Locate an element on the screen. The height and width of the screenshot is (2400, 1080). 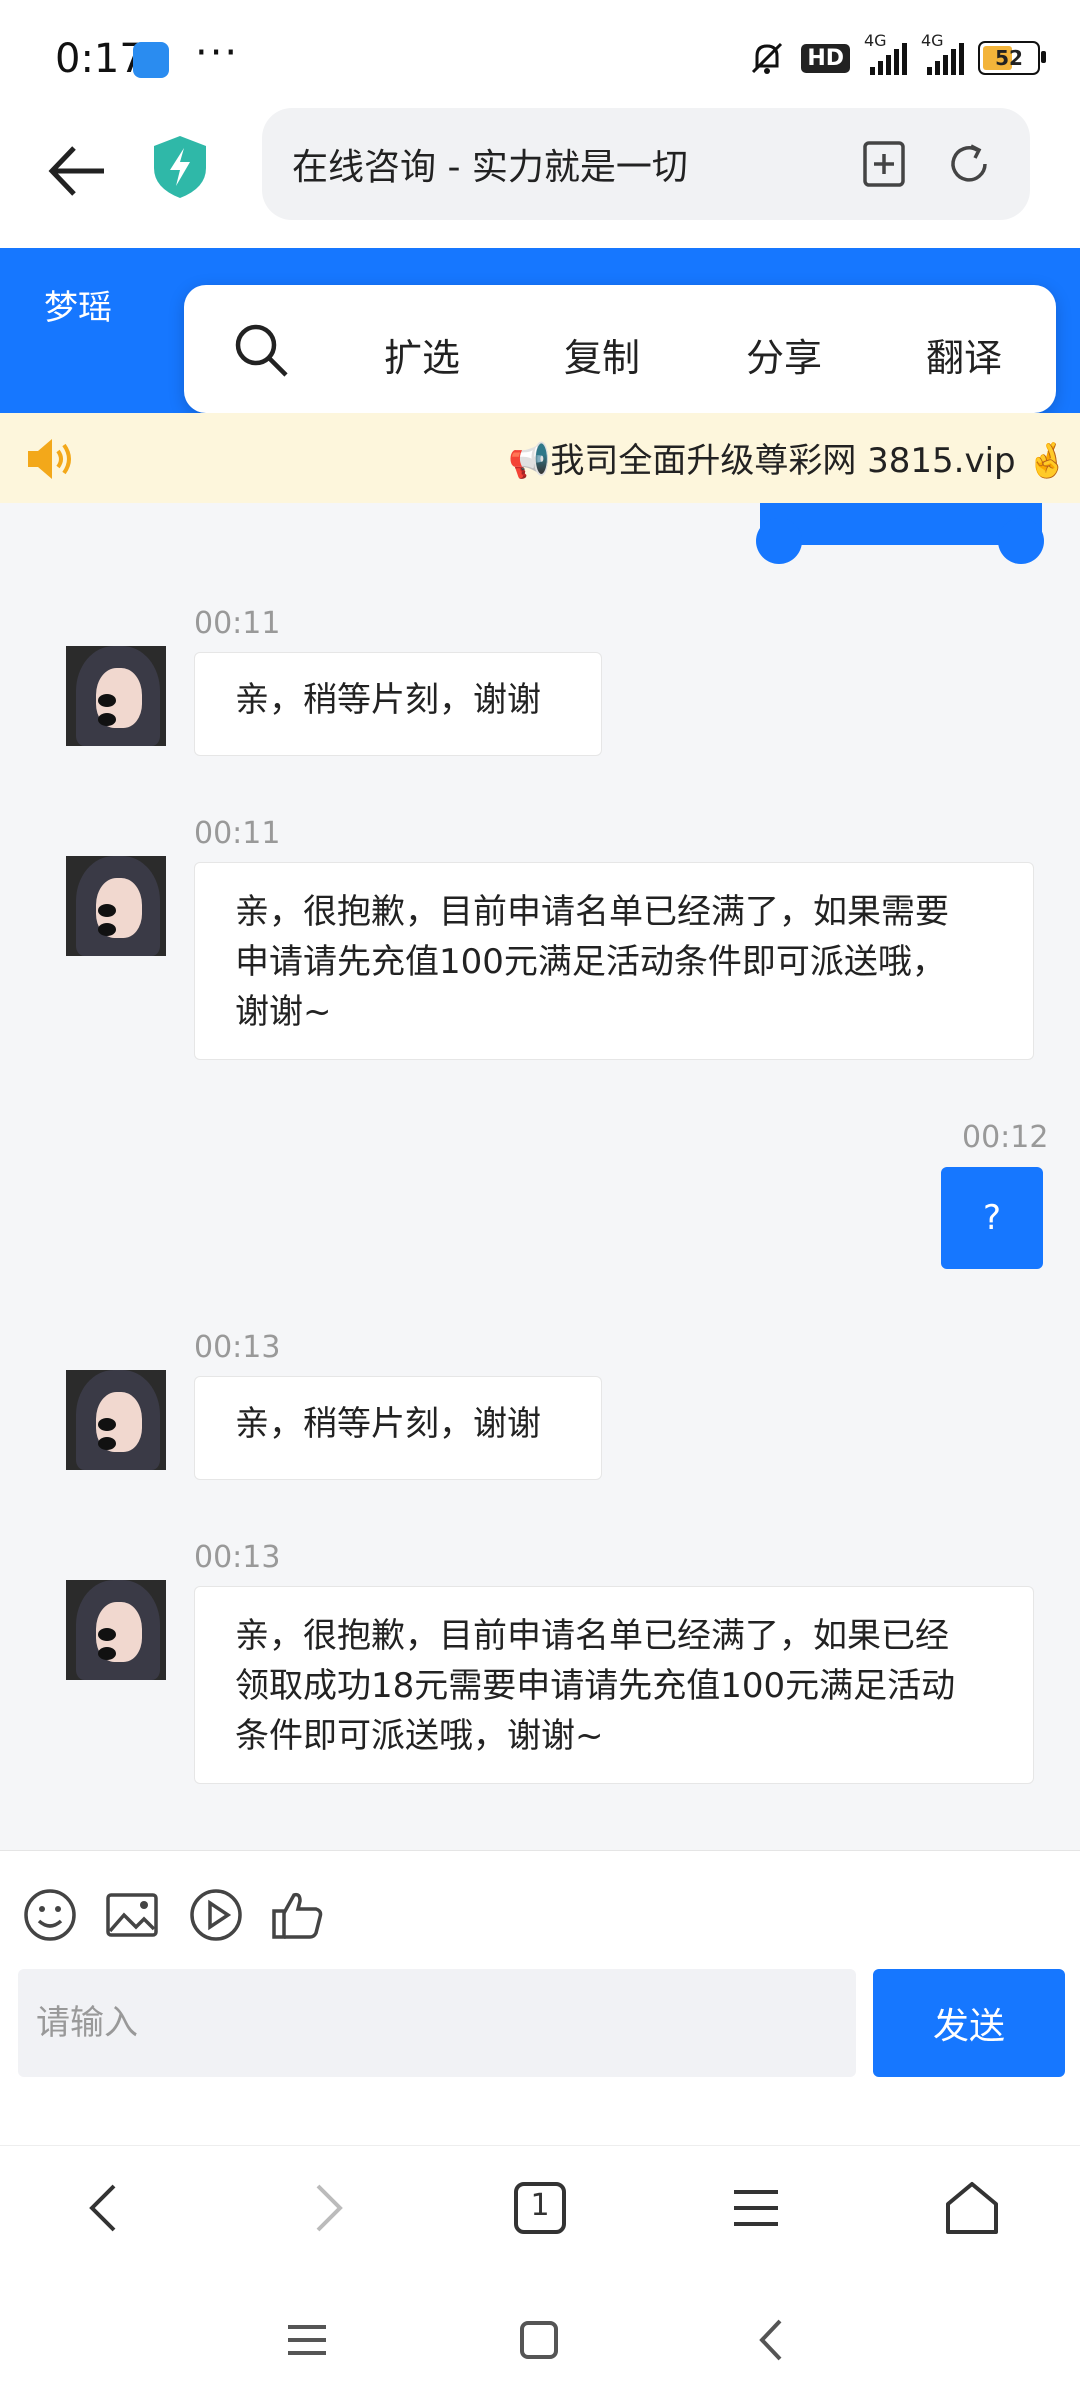
notice-bar: 📢我司全面升级尊彩网 3815.vip 🤞 is located at coordinates (540, 458).